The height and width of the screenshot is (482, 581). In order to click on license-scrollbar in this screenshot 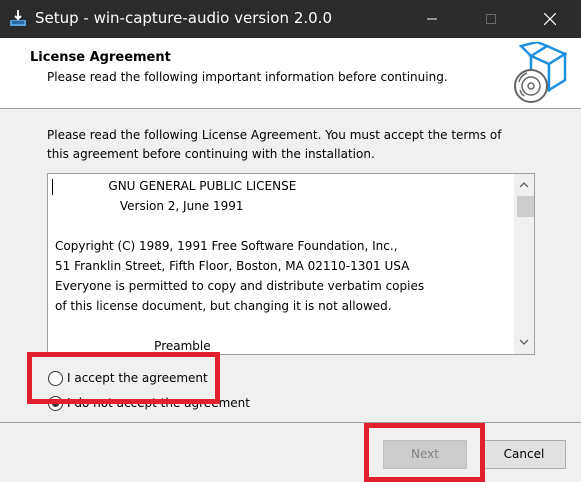, I will do `click(524, 264)`.